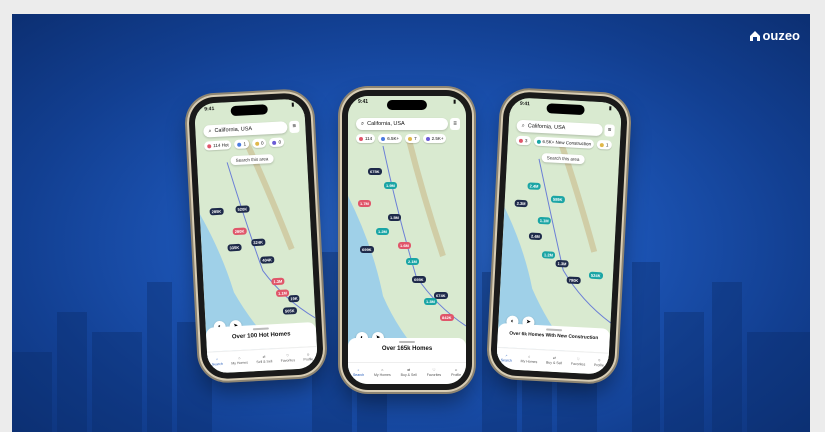 The width and height of the screenshot is (825, 432). Describe the element at coordinates (573, 280) in the screenshot. I see `map-pin: 790K` at that location.